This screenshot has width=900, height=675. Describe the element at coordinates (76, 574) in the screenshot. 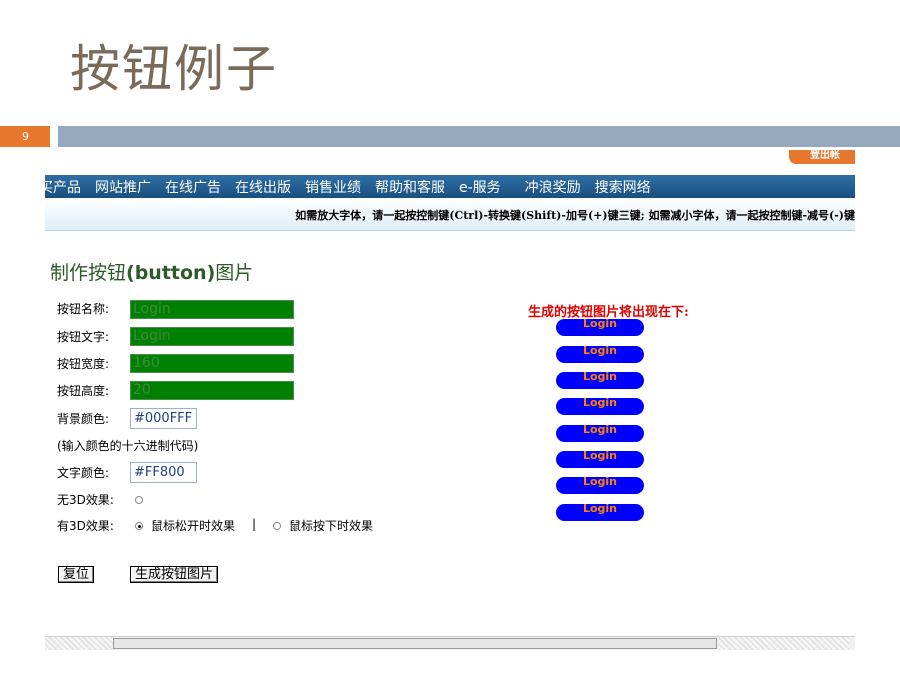

I see `reset-button: 复位` at that location.